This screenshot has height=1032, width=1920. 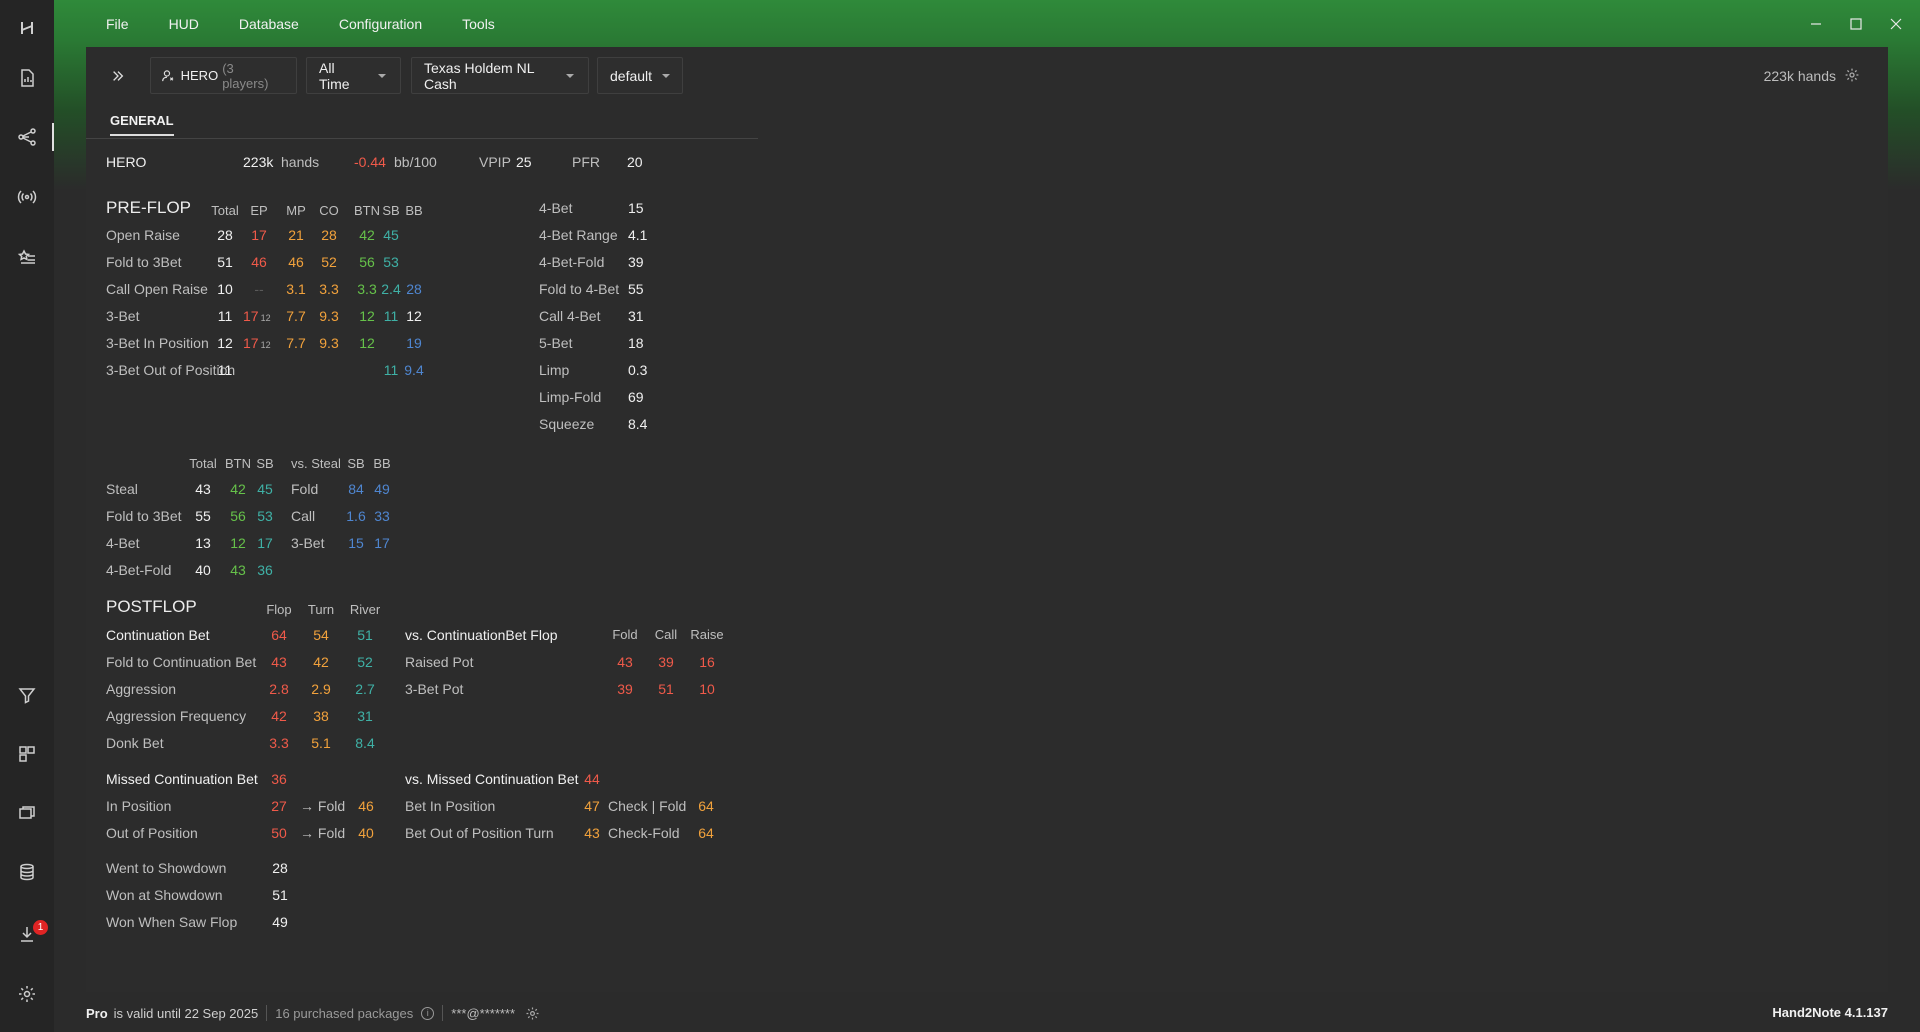 I want to click on account-email: ***@*******, so click(x=483, y=1013).